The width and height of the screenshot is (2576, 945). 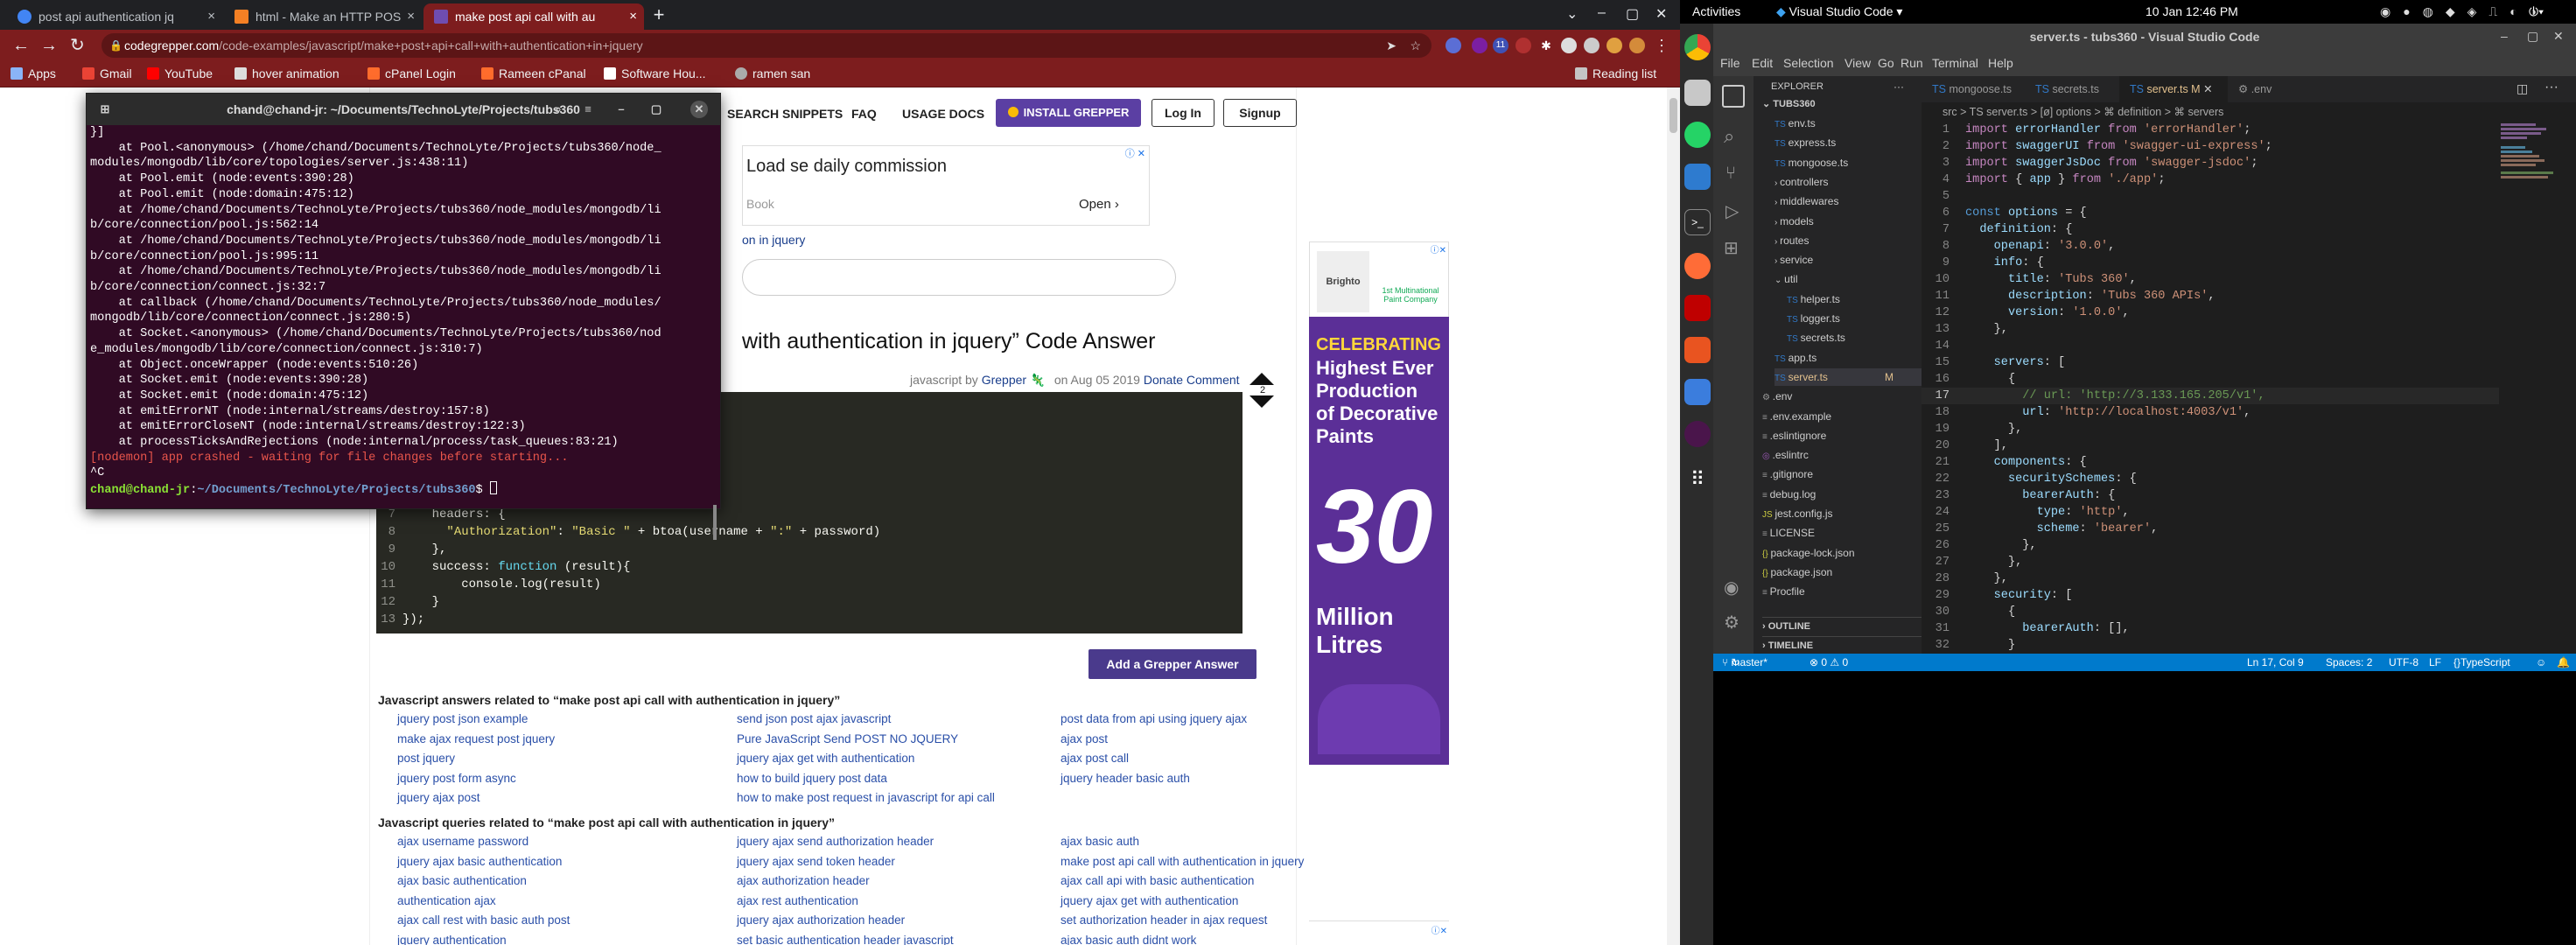 What do you see at coordinates (1816, 337) in the screenshot?
I see `tree-item-secrets-ts: TS secrets.ts` at bounding box center [1816, 337].